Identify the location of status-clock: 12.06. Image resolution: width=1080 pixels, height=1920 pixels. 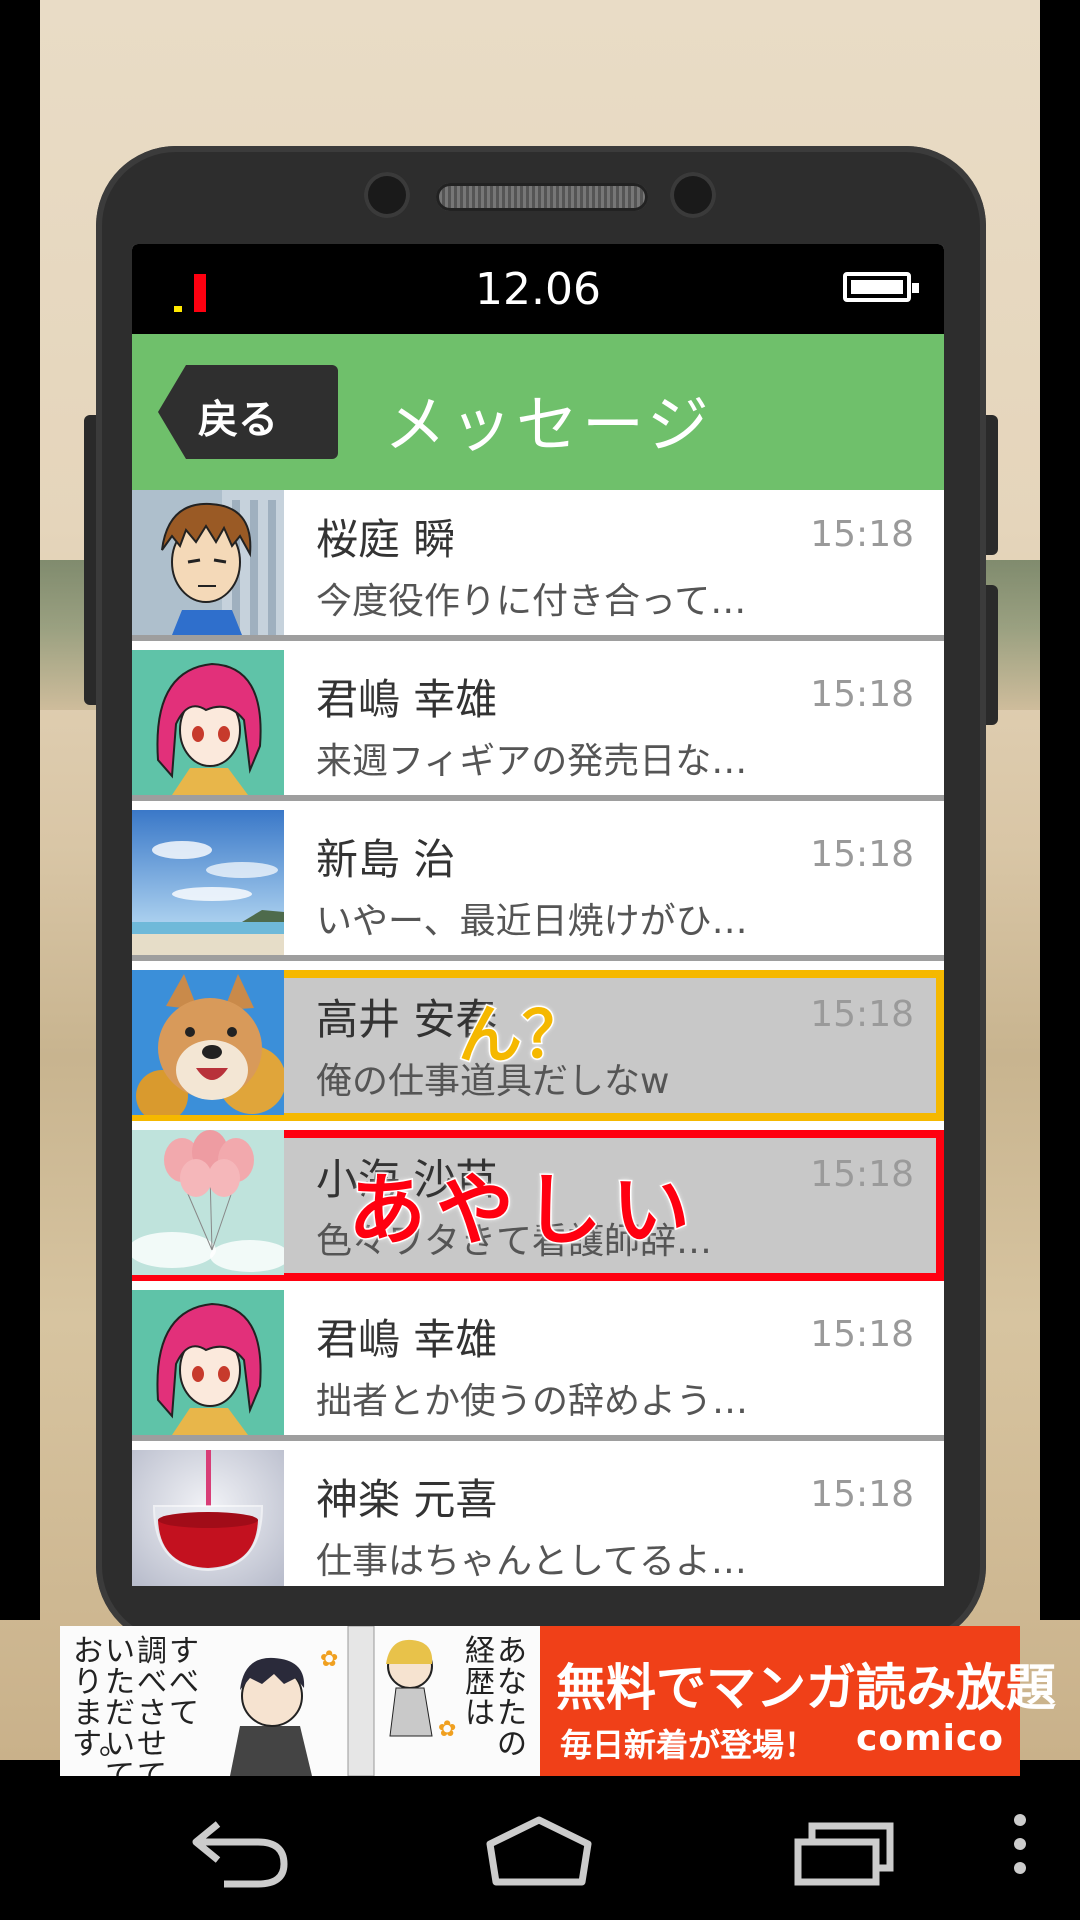
(538, 289).